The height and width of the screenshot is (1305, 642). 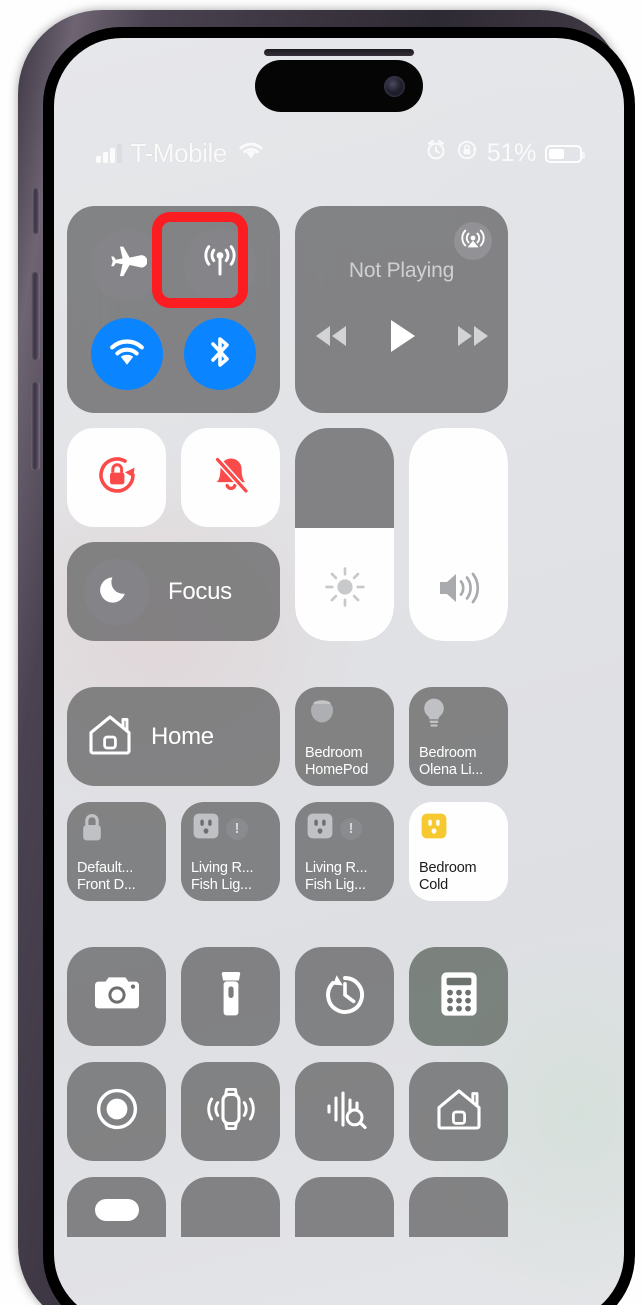 I want to click on status-bar-right: 51%, so click(x=505, y=153).